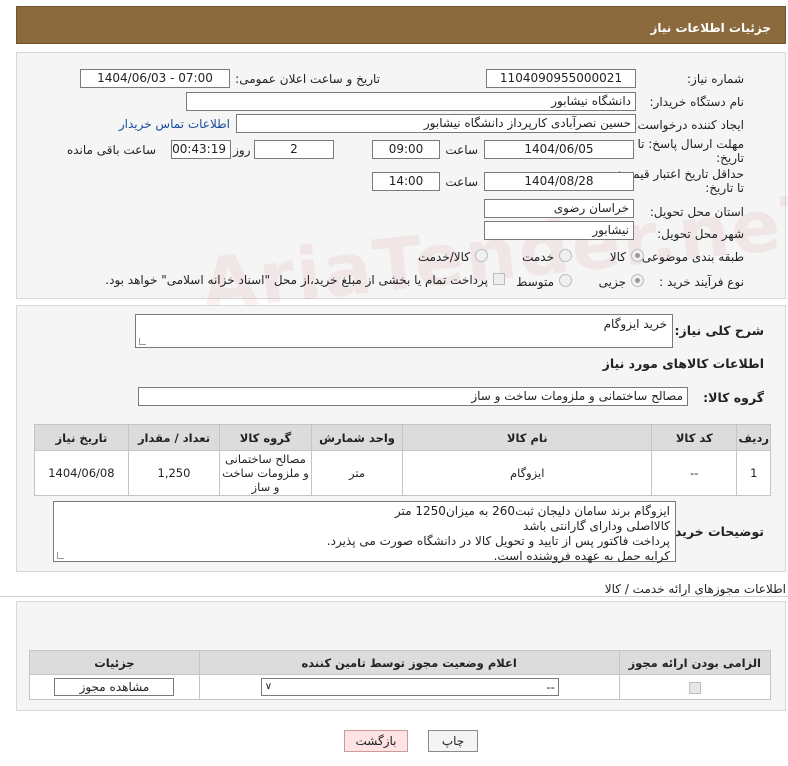 The image size is (788, 766). Describe the element at coordinates (538, 257) in the screenshot. I see `category-option-service: خدمت` at that location.